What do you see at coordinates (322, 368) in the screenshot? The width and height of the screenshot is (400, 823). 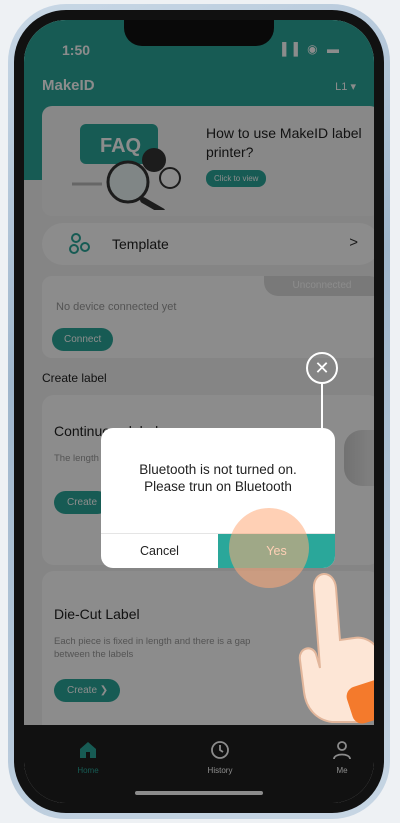 I see `close-icon: ✕` at bounding box center [322, 368].